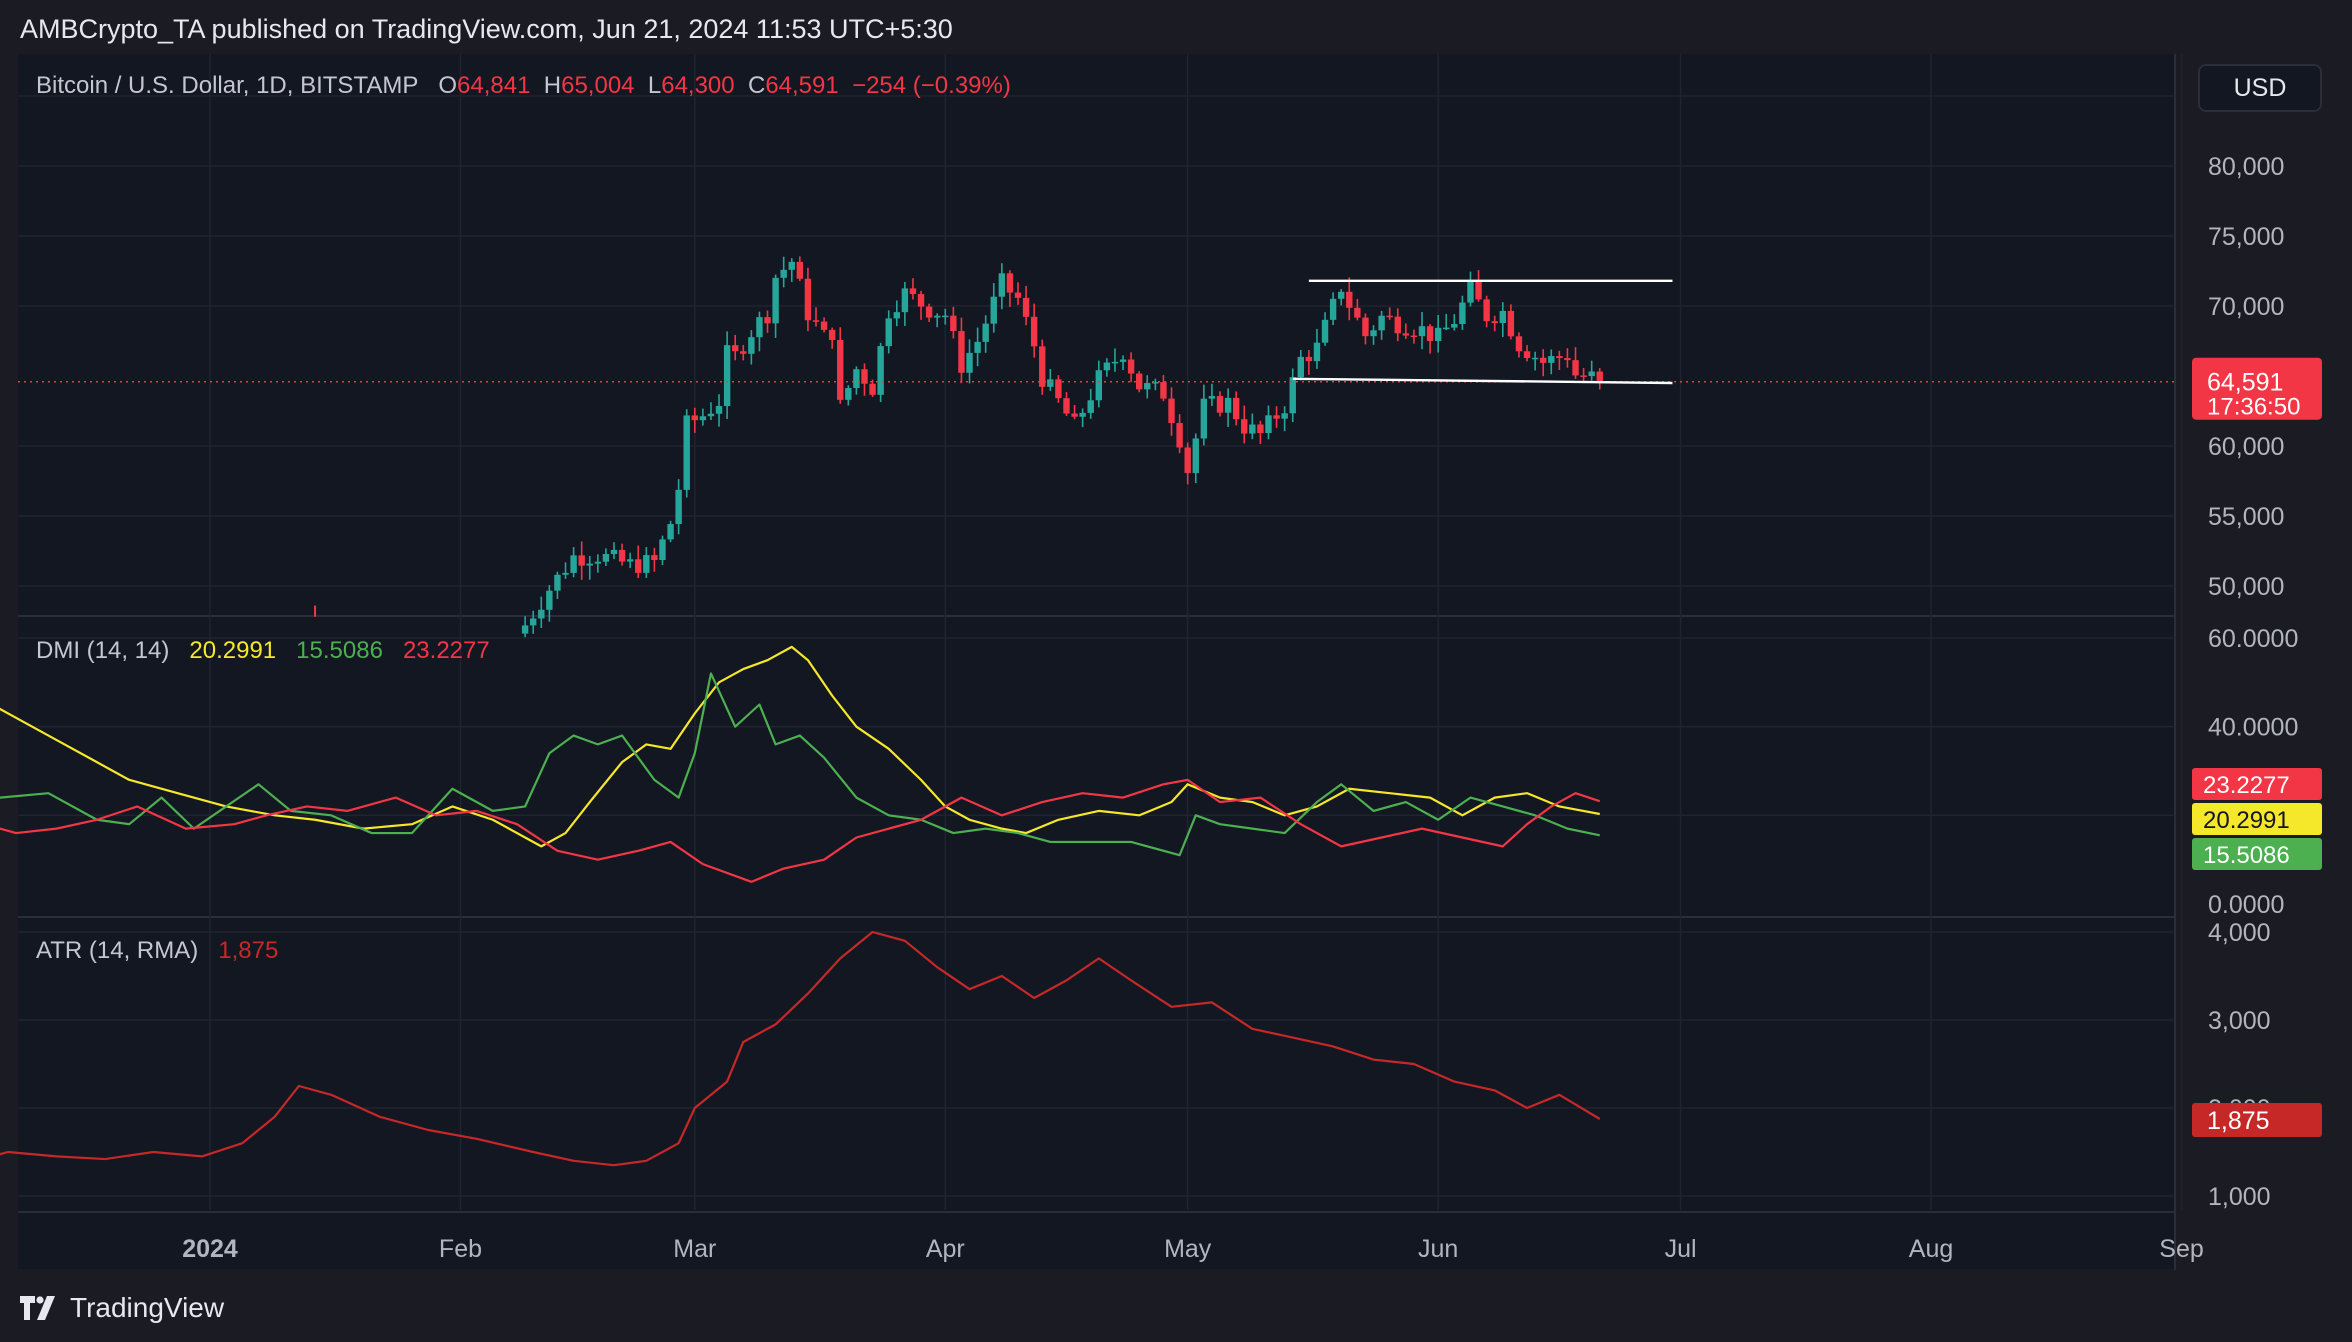 The height and width of the screenshot is (1342, 2352). What do you see at coordinates (756, 85) in the screenshot?
I see `close-label: C` at bounding box center [756, 85].